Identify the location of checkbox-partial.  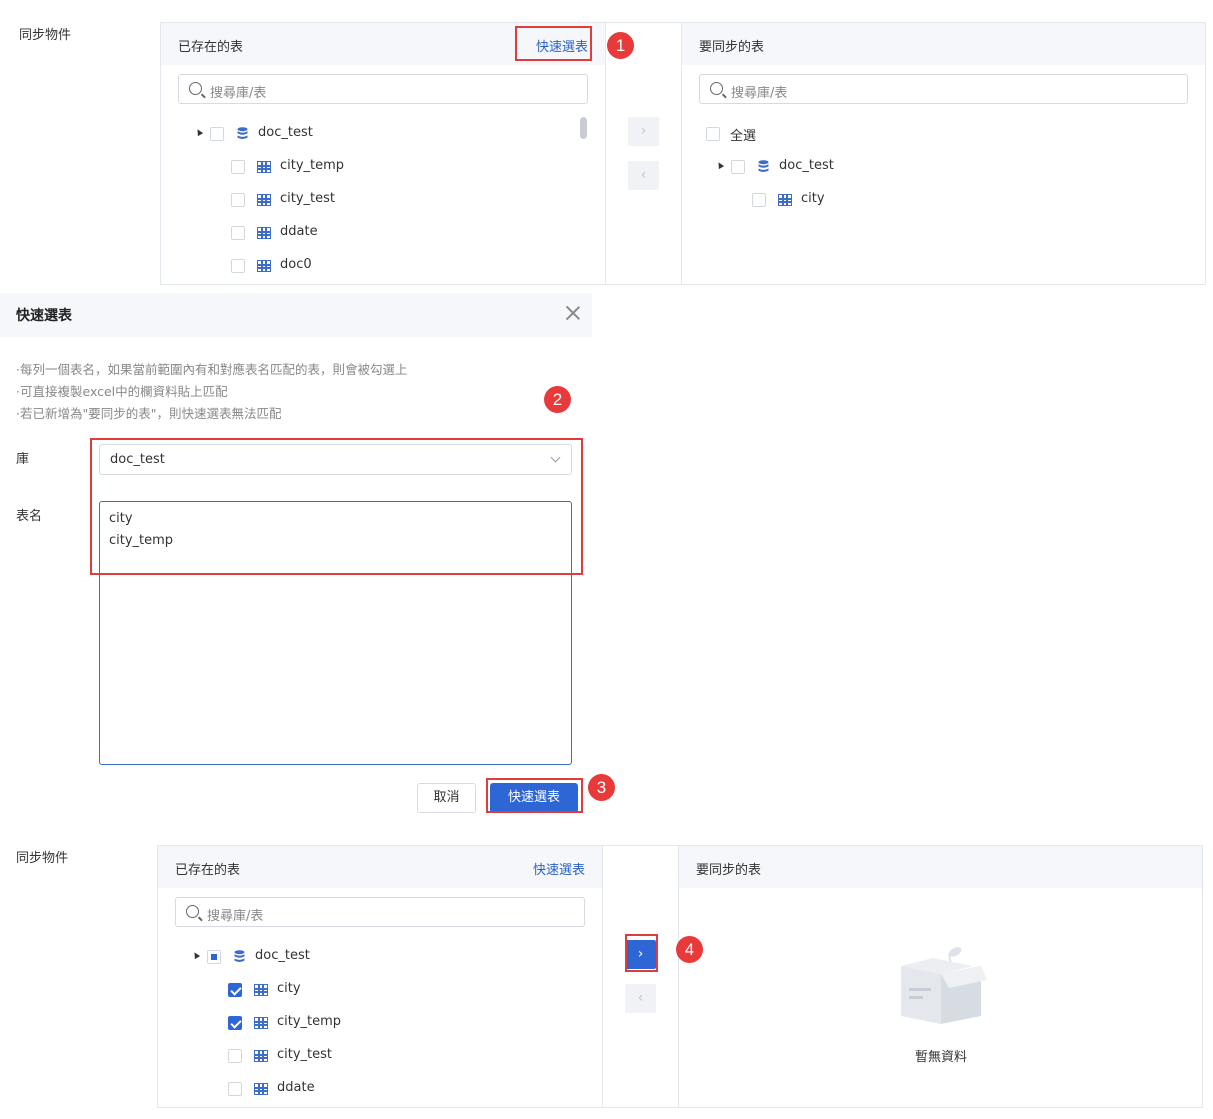
(214, 957).